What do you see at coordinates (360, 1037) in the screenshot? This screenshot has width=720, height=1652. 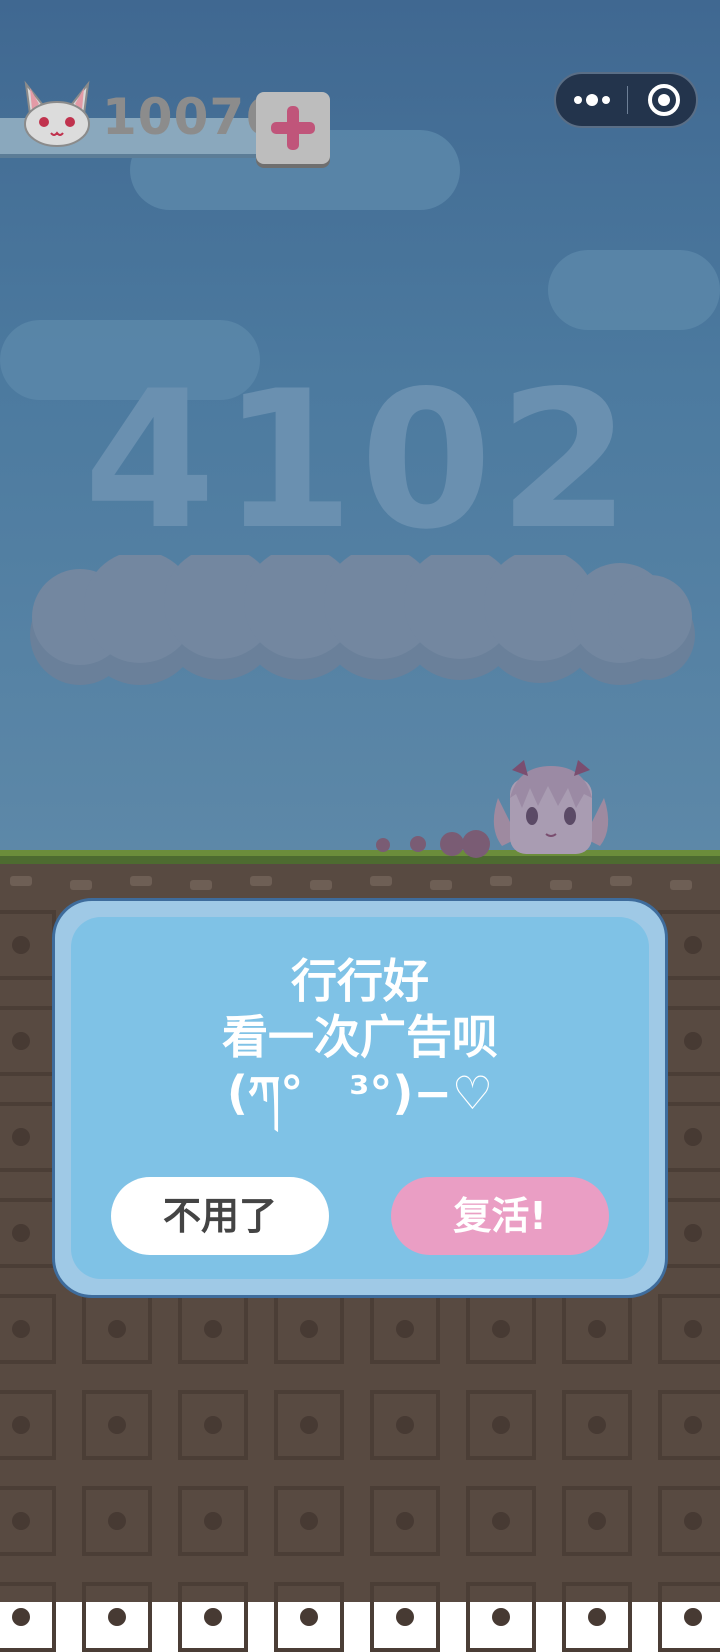 I see `dialog-line-2: 看一次广告呗` at bounding box center [360, 1037].